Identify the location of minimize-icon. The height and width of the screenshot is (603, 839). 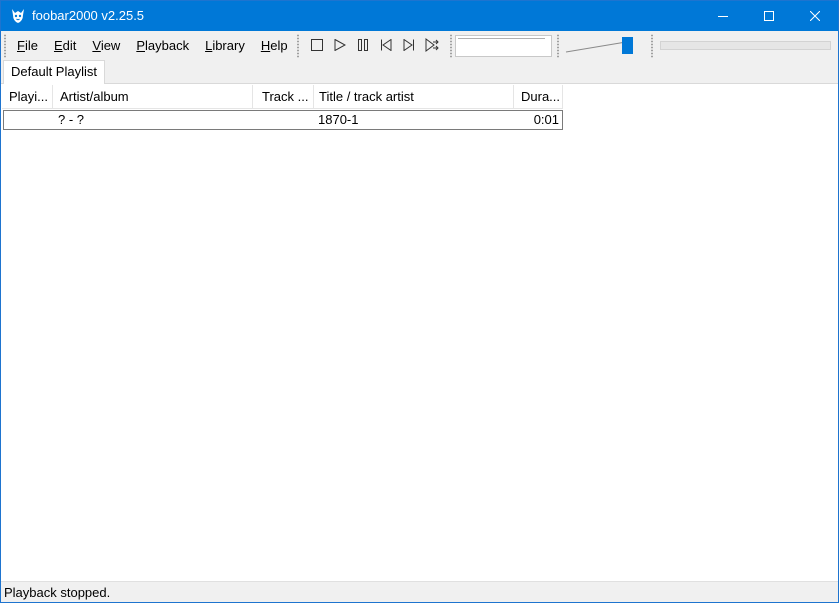
(723, 16).